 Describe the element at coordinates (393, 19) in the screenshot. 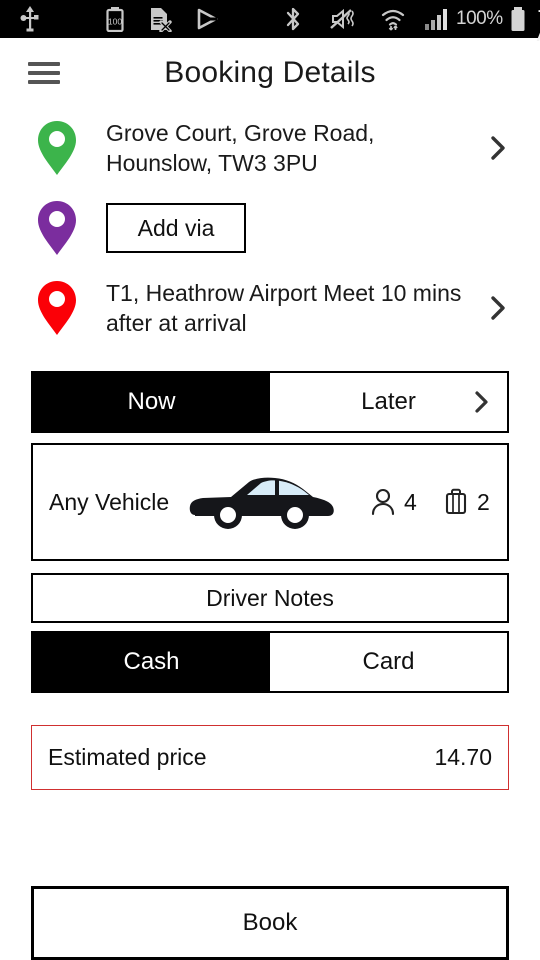

I see `wifi-transfer-icon` at that location.